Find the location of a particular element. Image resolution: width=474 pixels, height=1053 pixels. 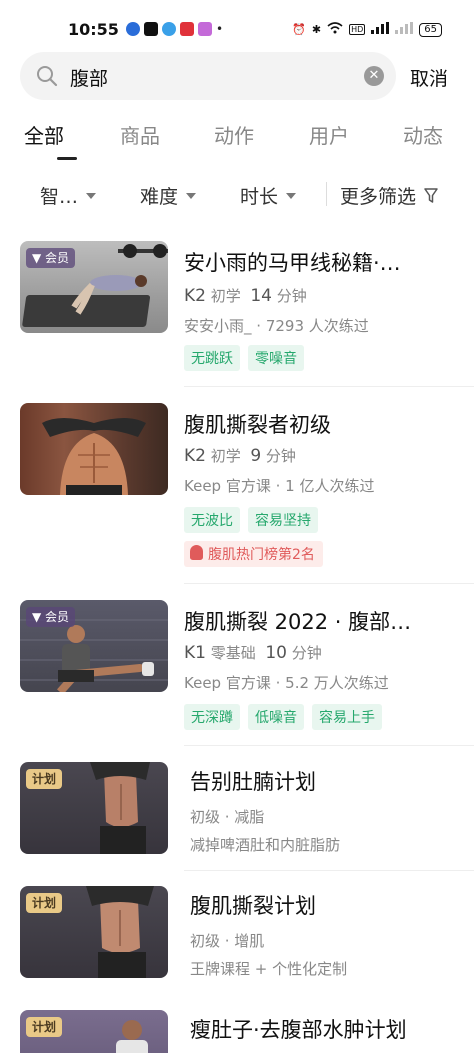

course-level: K1 零基础 10 分钟 is located at coordinates (253, 653).